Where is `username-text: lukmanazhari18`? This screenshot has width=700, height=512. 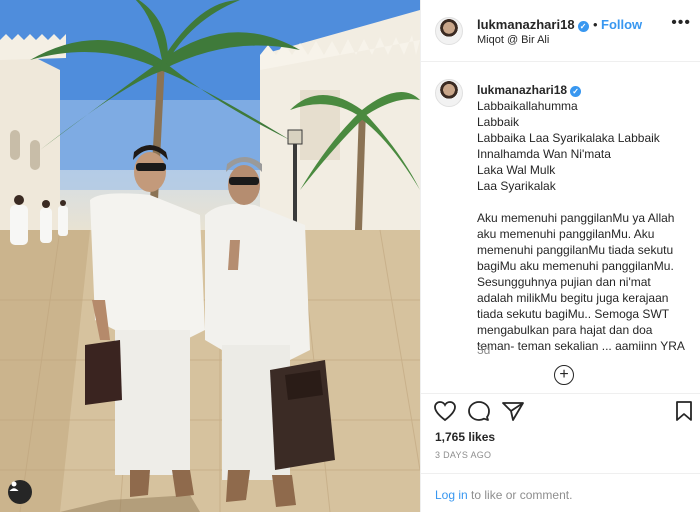
username-text: lukmanazhari18 is located at coordinates (526, 24).